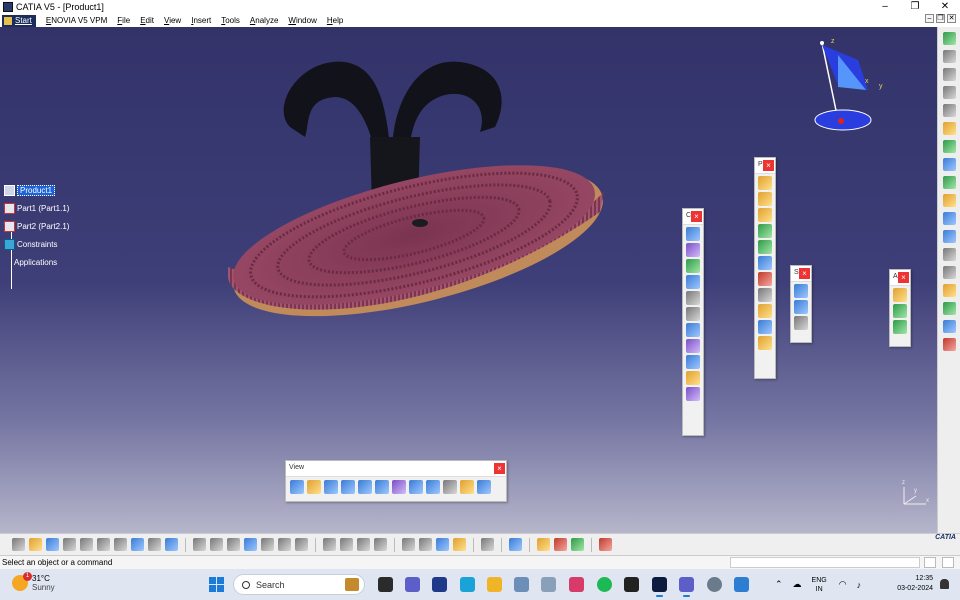 This screenshot has height=600, width=960. Describe the element at coordinates (58, 244) in the screenshot. I see `tree-item-constraints: + Constraints` at that location.